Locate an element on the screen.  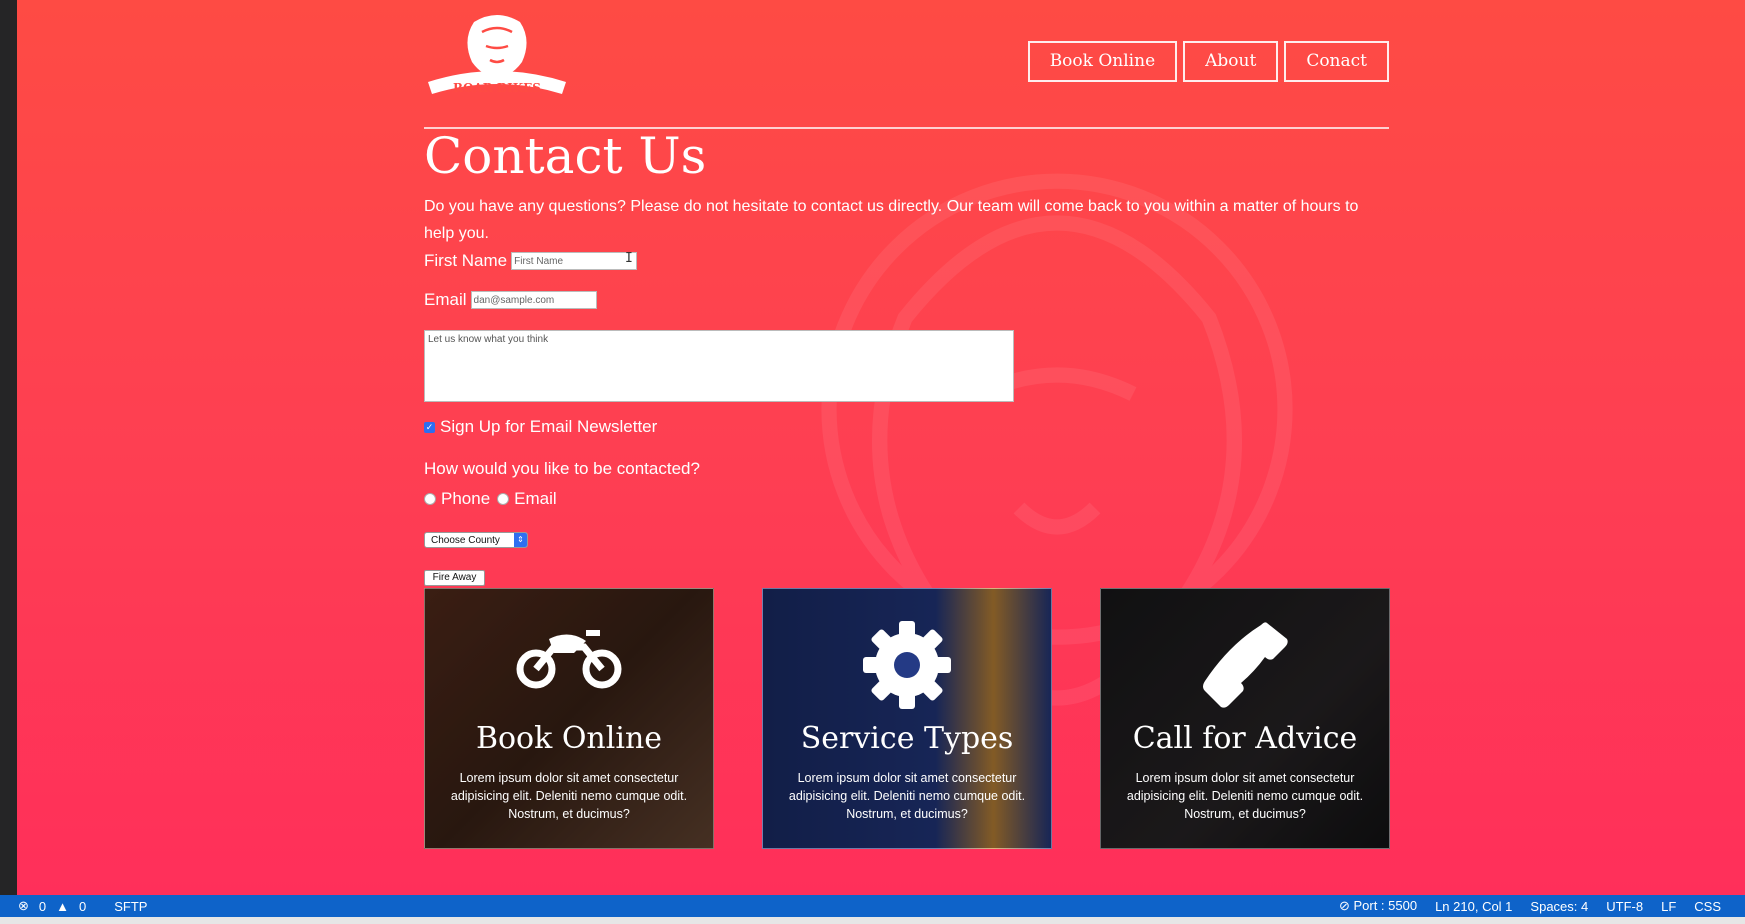
nav-book-online: Book Online is located at coordinates (1102, 61).